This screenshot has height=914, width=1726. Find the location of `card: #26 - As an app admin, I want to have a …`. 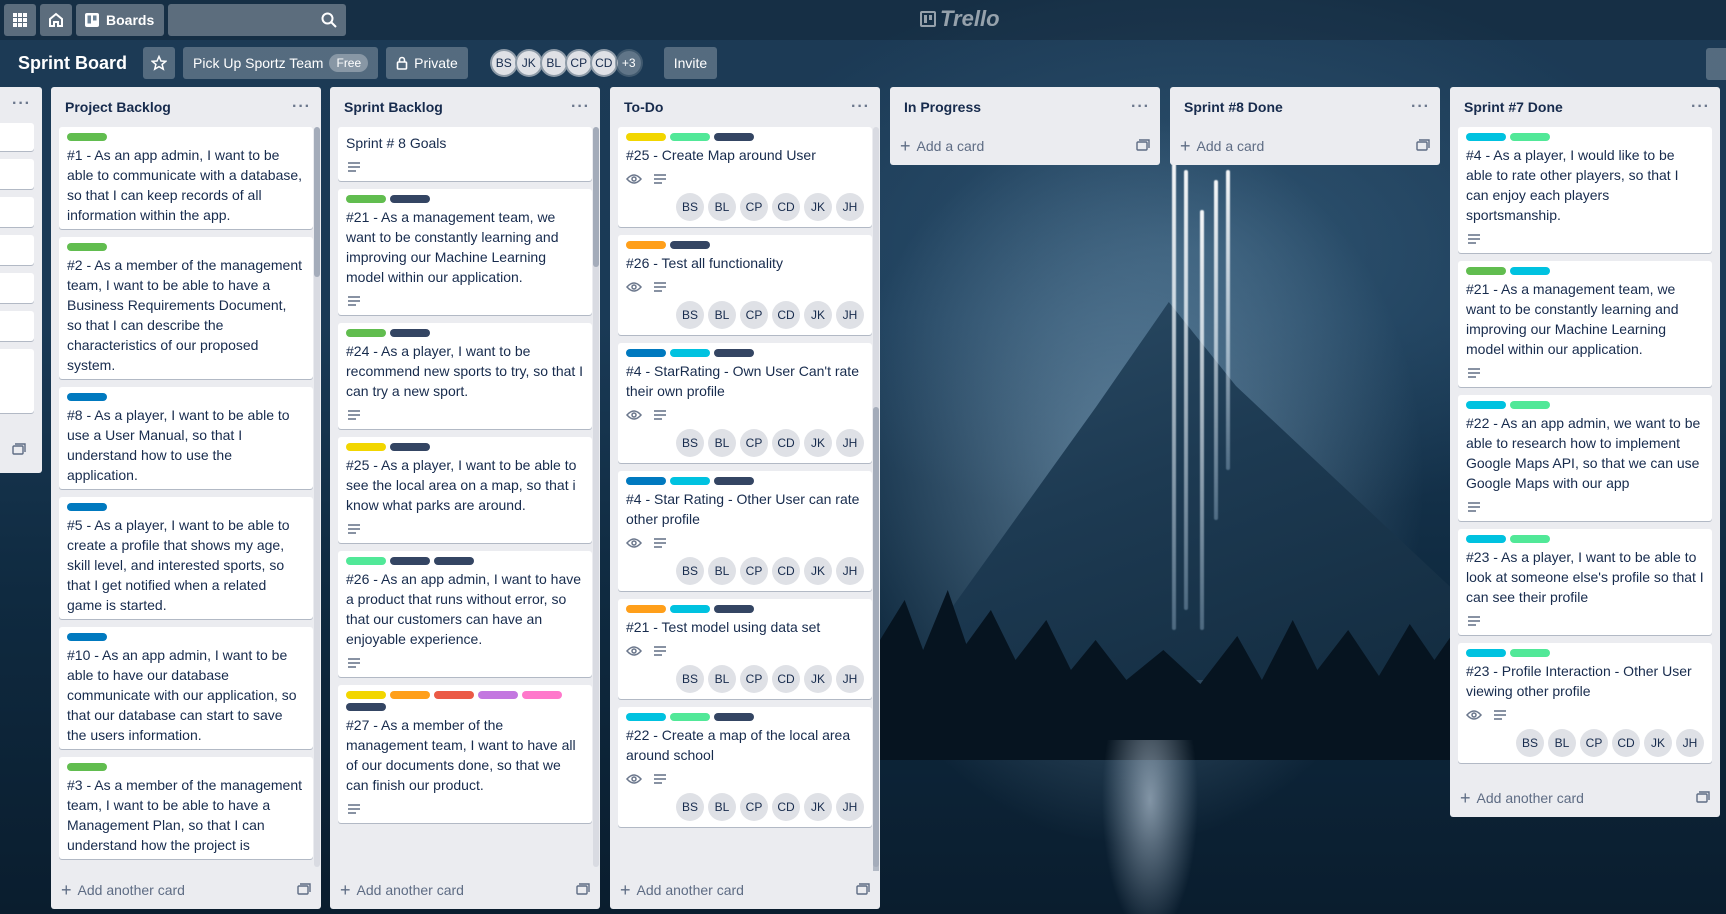

card: #26 - As an app admin, I want to have a … is located at coordinates (465, 614).